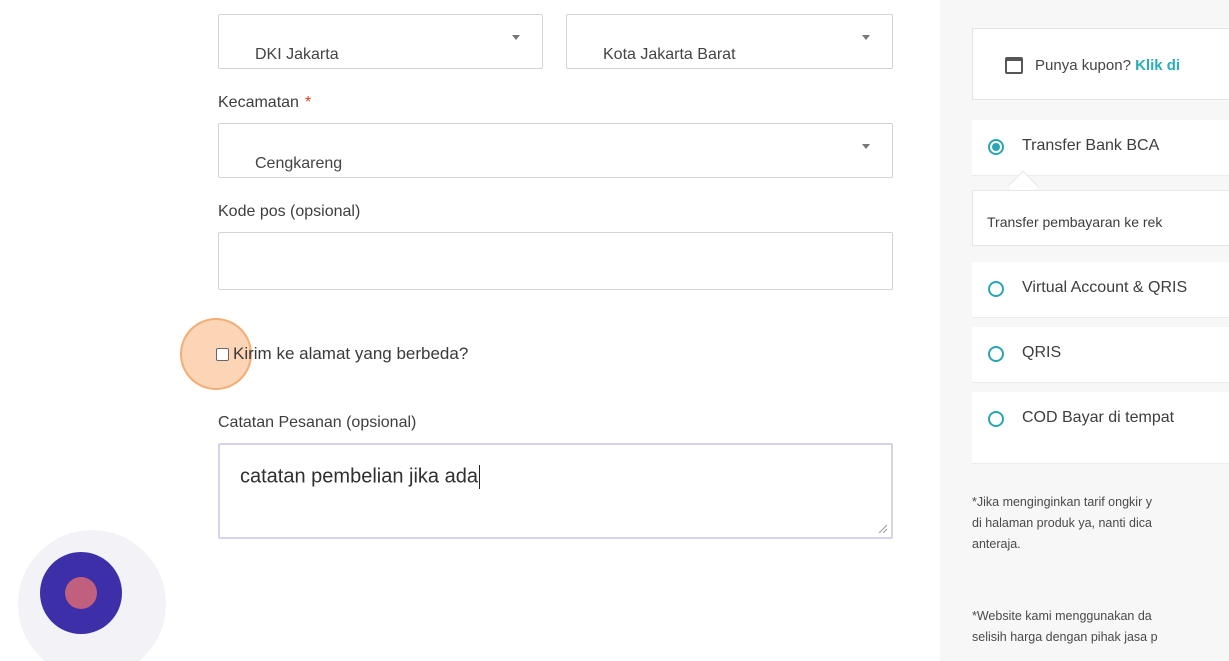 Image resolution: width=1229 pixels, height=661 pixels. Describe the element at coordinates (669, 54) in the screenshot. I see `city-select-value: Kota Jakarta Barat` at that location.